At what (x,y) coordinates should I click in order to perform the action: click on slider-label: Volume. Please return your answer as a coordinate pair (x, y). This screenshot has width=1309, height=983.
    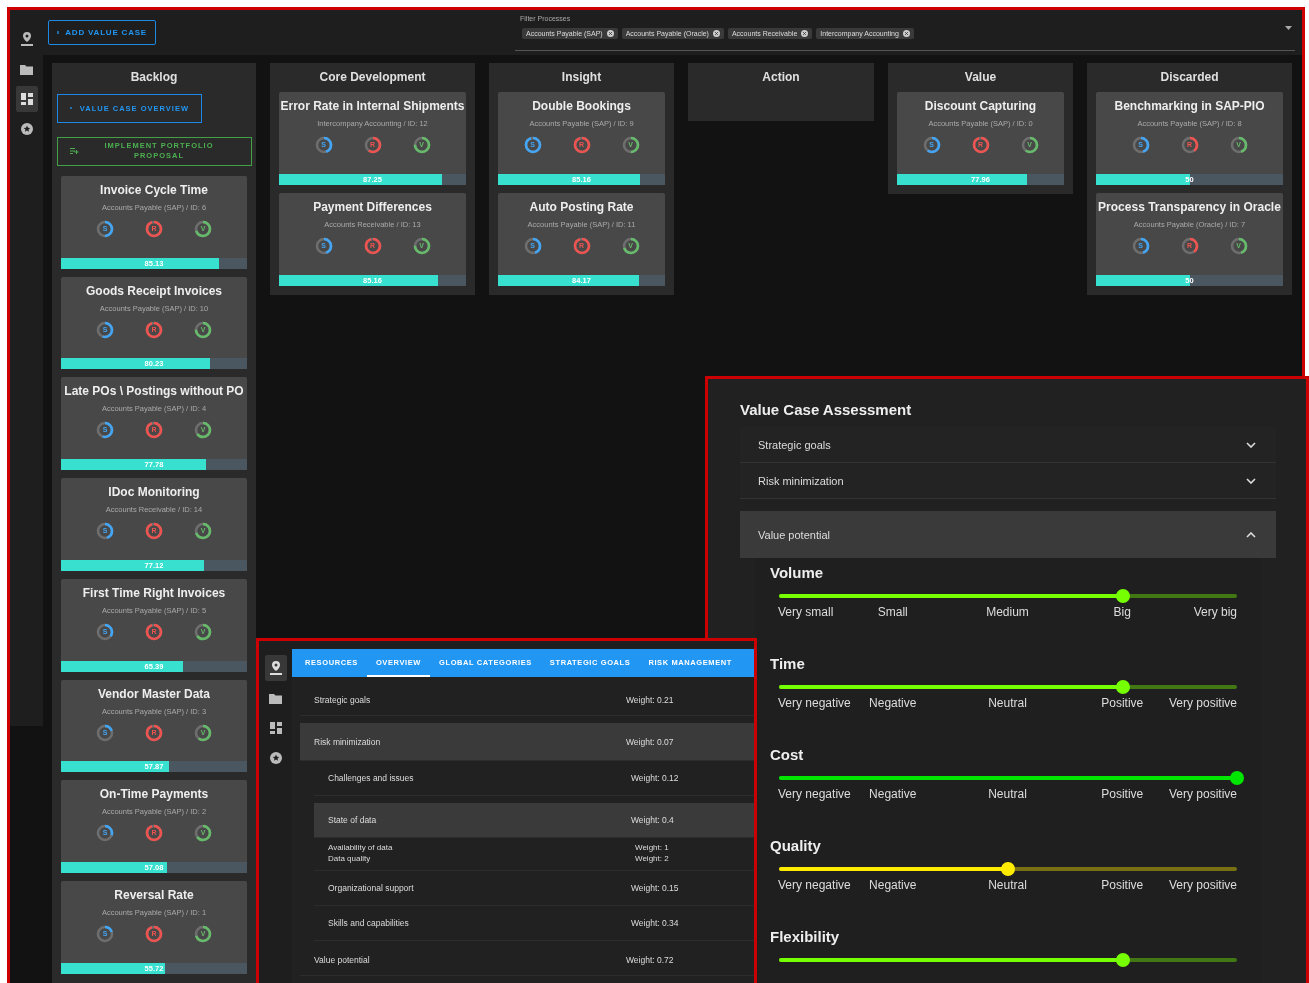
    Looking at the image, I should click on (797, 572).